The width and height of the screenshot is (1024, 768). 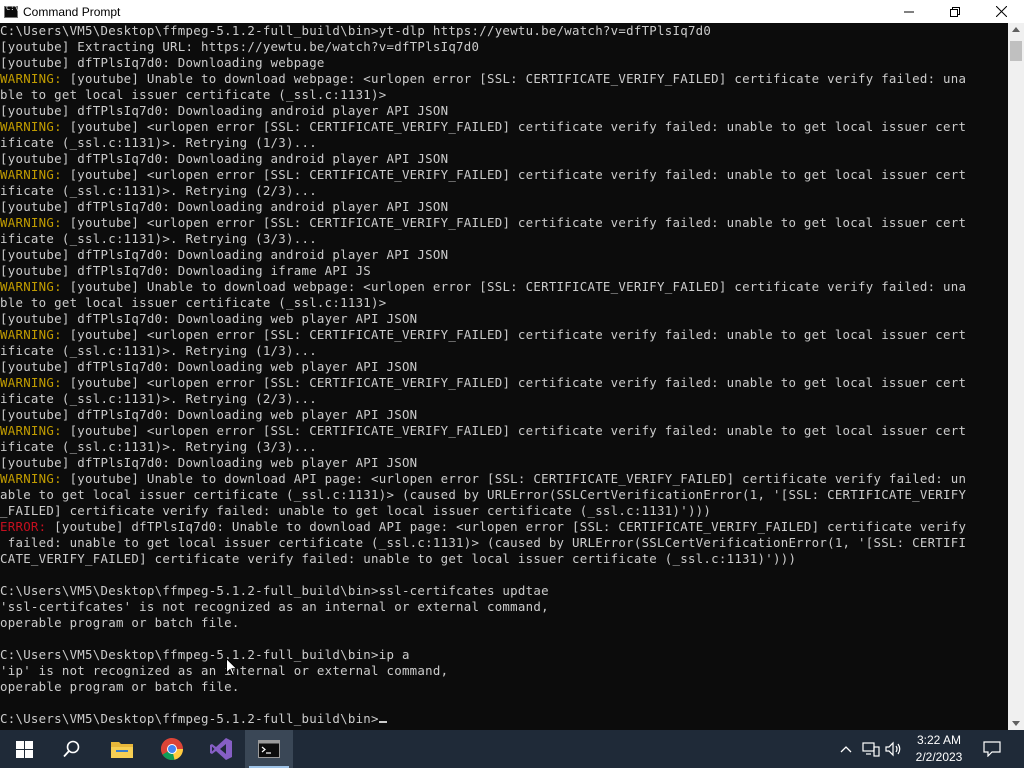 I want to click on folder-icon, so click(x=122, y=750).